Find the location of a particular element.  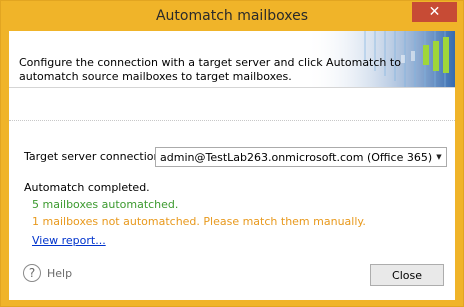

close-icon: ✕ is located at coordinates (434, 12).